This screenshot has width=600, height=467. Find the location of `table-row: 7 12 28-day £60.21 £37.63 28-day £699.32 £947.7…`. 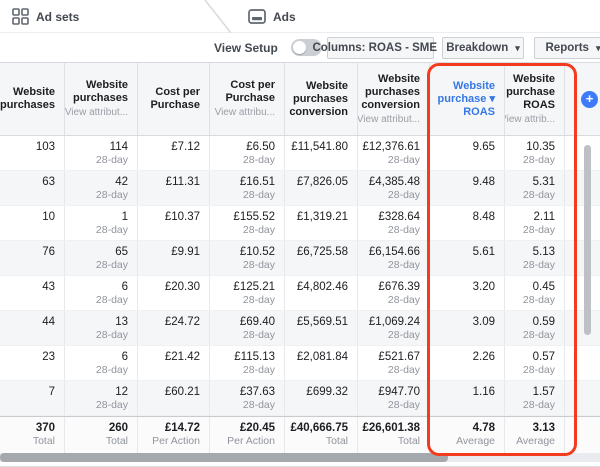

table-row: 7 12 28-day £60.21 £37.63 28-day £699.32 £947.7… is located at coordinates (300, 398).